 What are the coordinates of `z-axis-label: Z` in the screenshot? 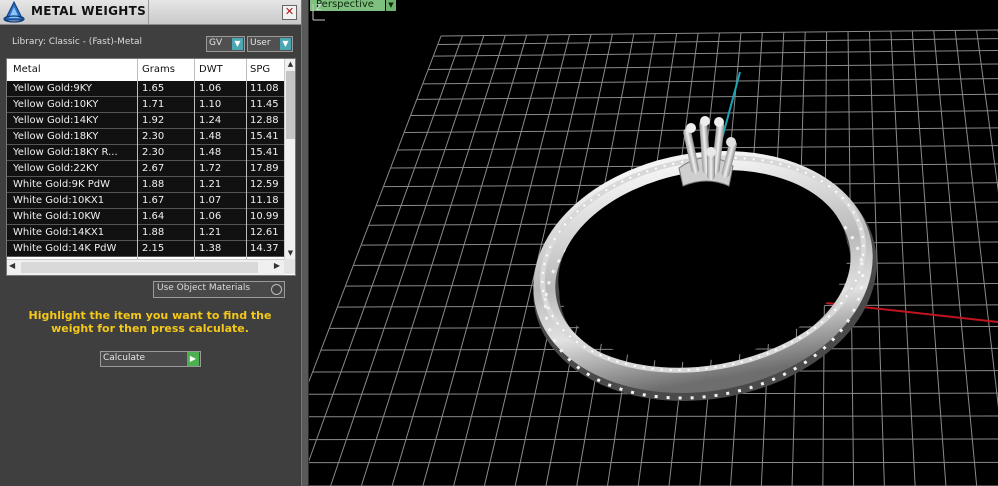 It's located at (319, 7).